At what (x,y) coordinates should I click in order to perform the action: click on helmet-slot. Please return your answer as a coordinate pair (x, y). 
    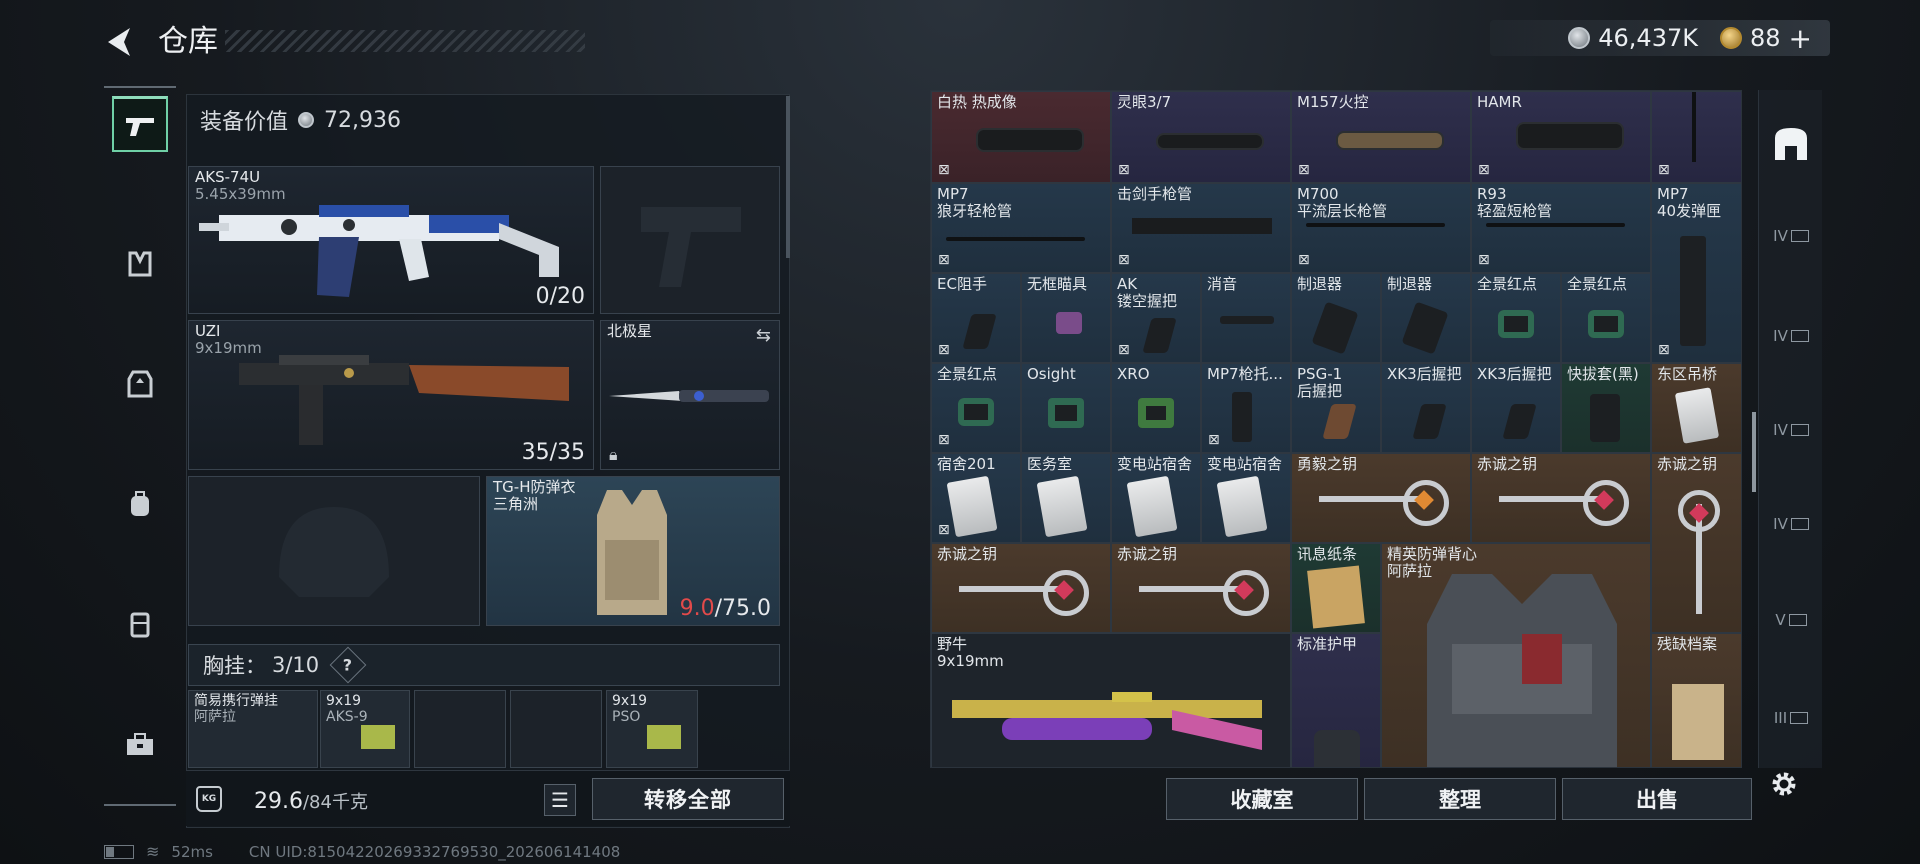
    Looking at the image, I should click on (334, 551).